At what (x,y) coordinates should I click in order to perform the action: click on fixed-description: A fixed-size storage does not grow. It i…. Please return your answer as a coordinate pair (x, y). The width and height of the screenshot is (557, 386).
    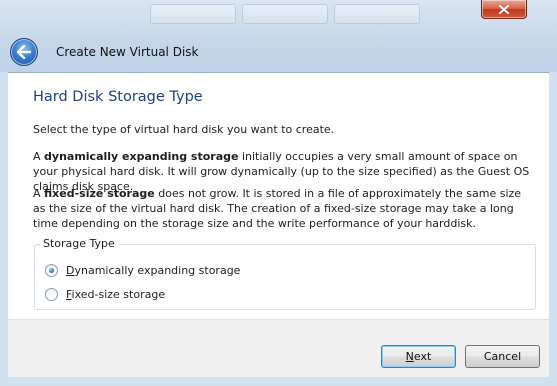
    Looking at the image, I should click on (283, 208).